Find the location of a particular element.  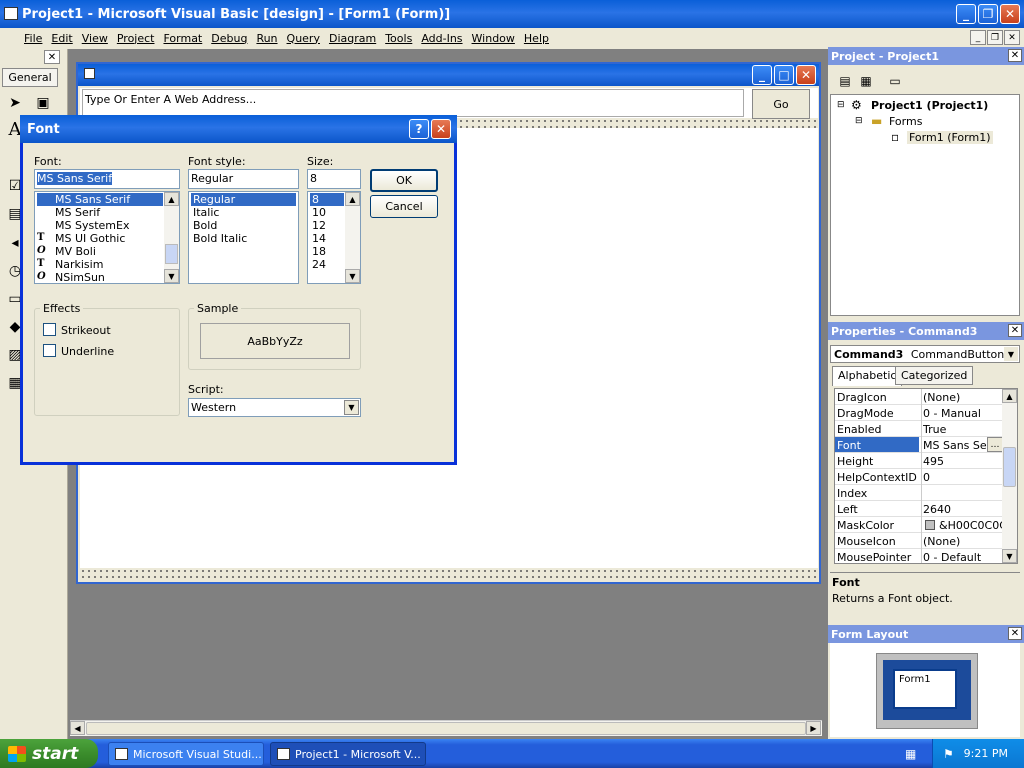

list-item: MS UI Gothic is located at coordinates (81, 238).